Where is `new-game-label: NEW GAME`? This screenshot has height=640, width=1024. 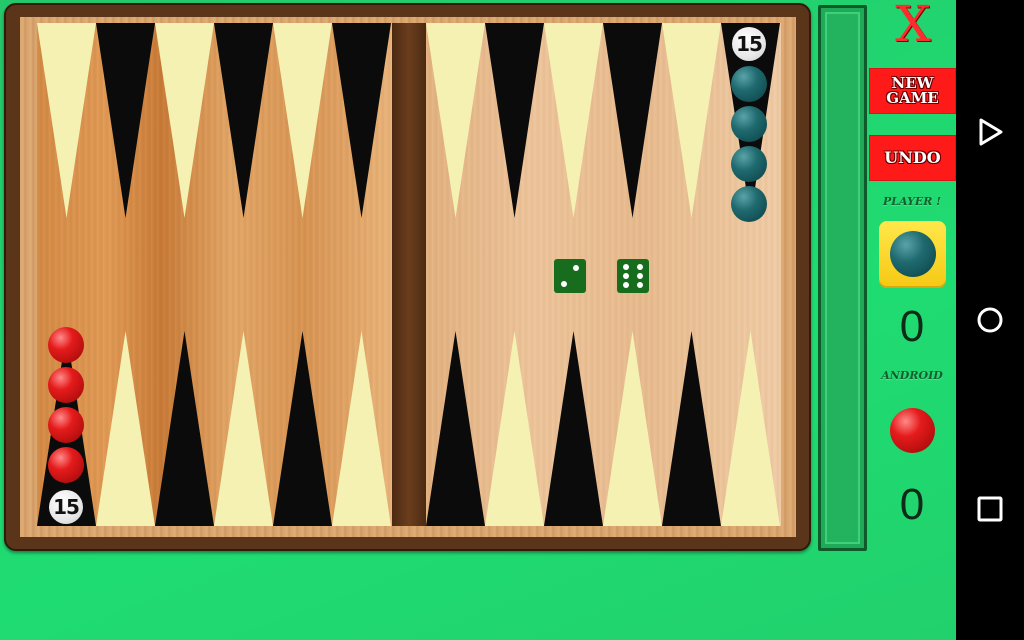
new-game-label: NEW GAME is located at coordinates (912, 90).